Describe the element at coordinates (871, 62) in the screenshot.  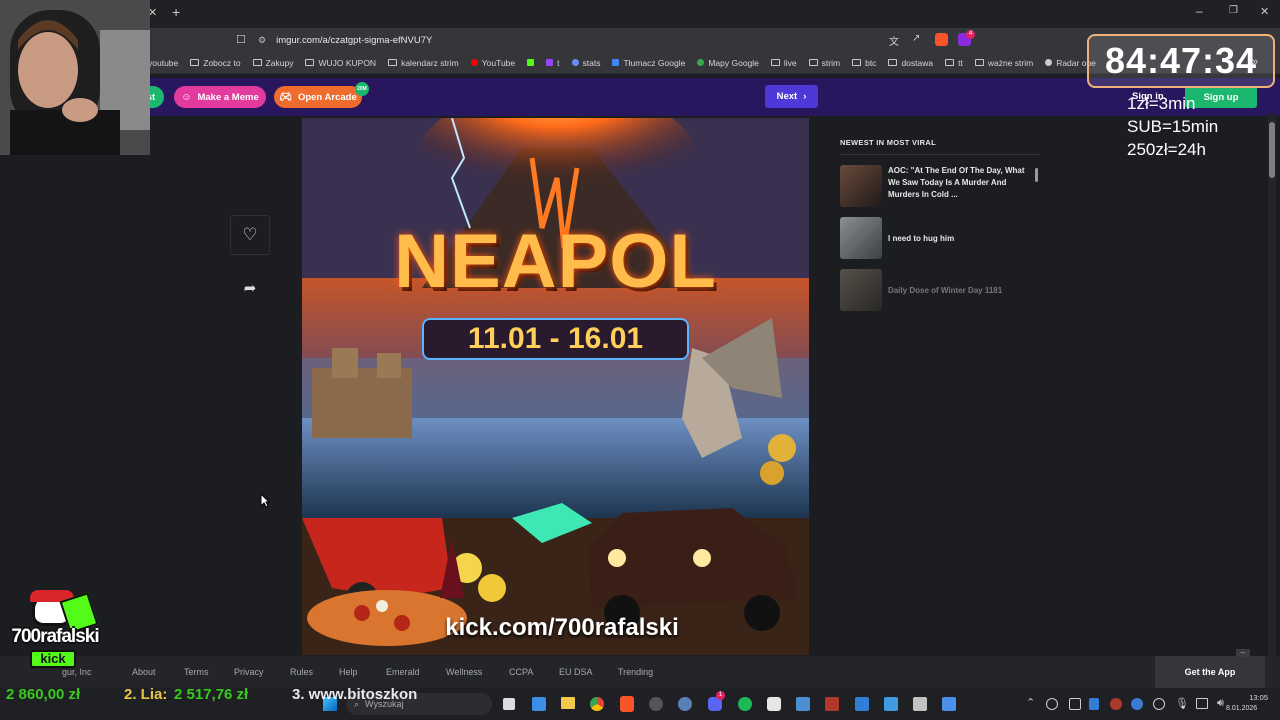
I see `bookmark-label: btc` at that location.